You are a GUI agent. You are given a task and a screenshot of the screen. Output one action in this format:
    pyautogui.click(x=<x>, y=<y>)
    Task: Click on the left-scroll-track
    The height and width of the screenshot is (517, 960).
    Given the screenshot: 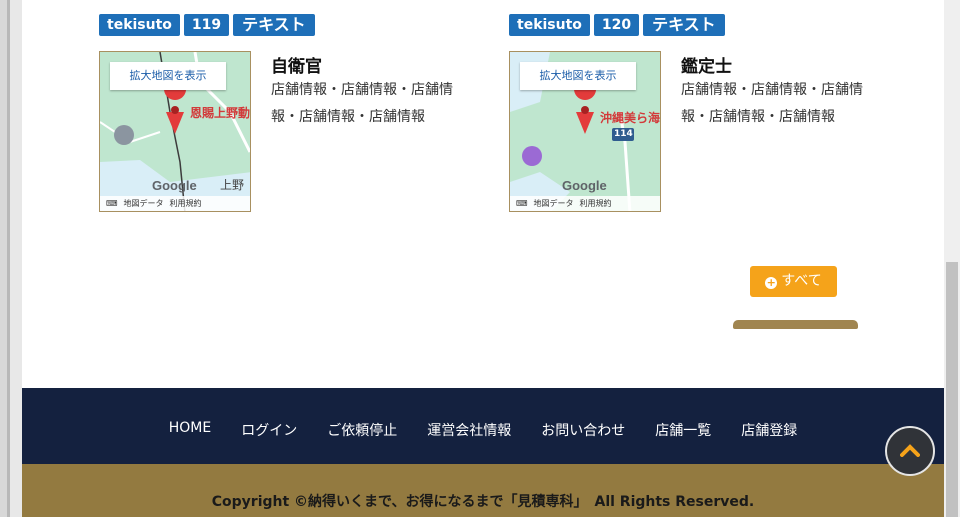 What is the action you would take?
    pyautogui.click(x=3, y=258)
    